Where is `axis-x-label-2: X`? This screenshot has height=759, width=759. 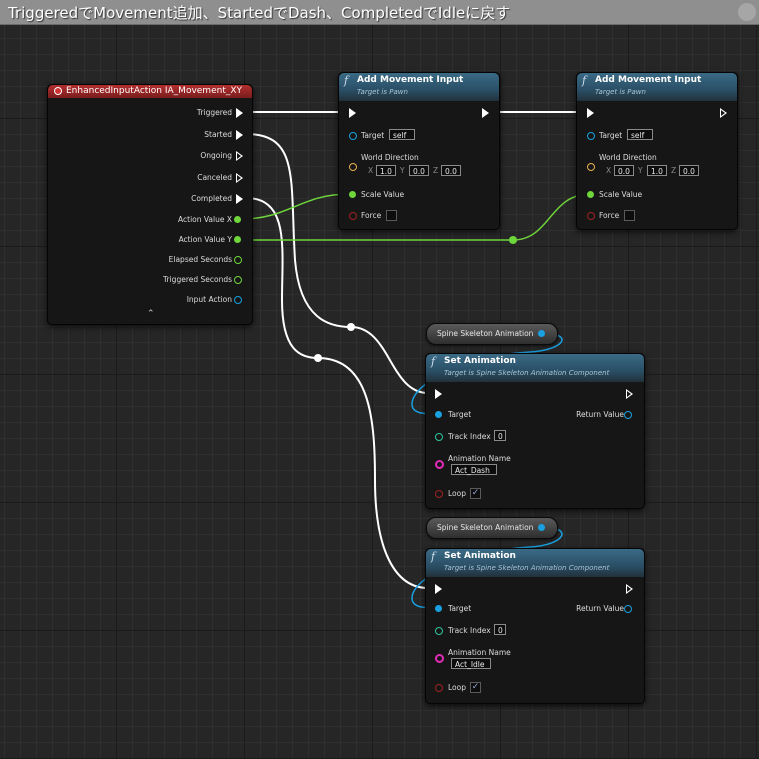 axis-x-label-2: X is located at coordinates (609, 170).